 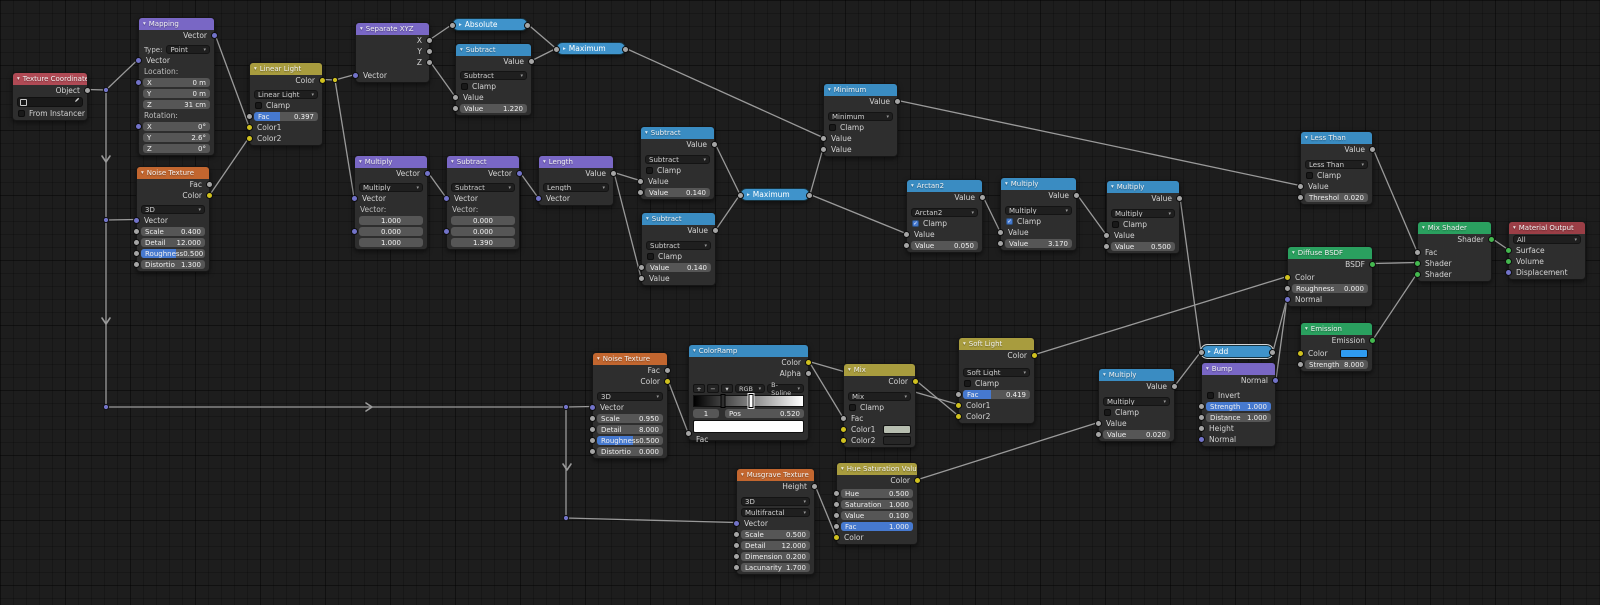 I want to click on colorramp-interpolation-select: B-Spline ▾, so click(x=785, y=389).